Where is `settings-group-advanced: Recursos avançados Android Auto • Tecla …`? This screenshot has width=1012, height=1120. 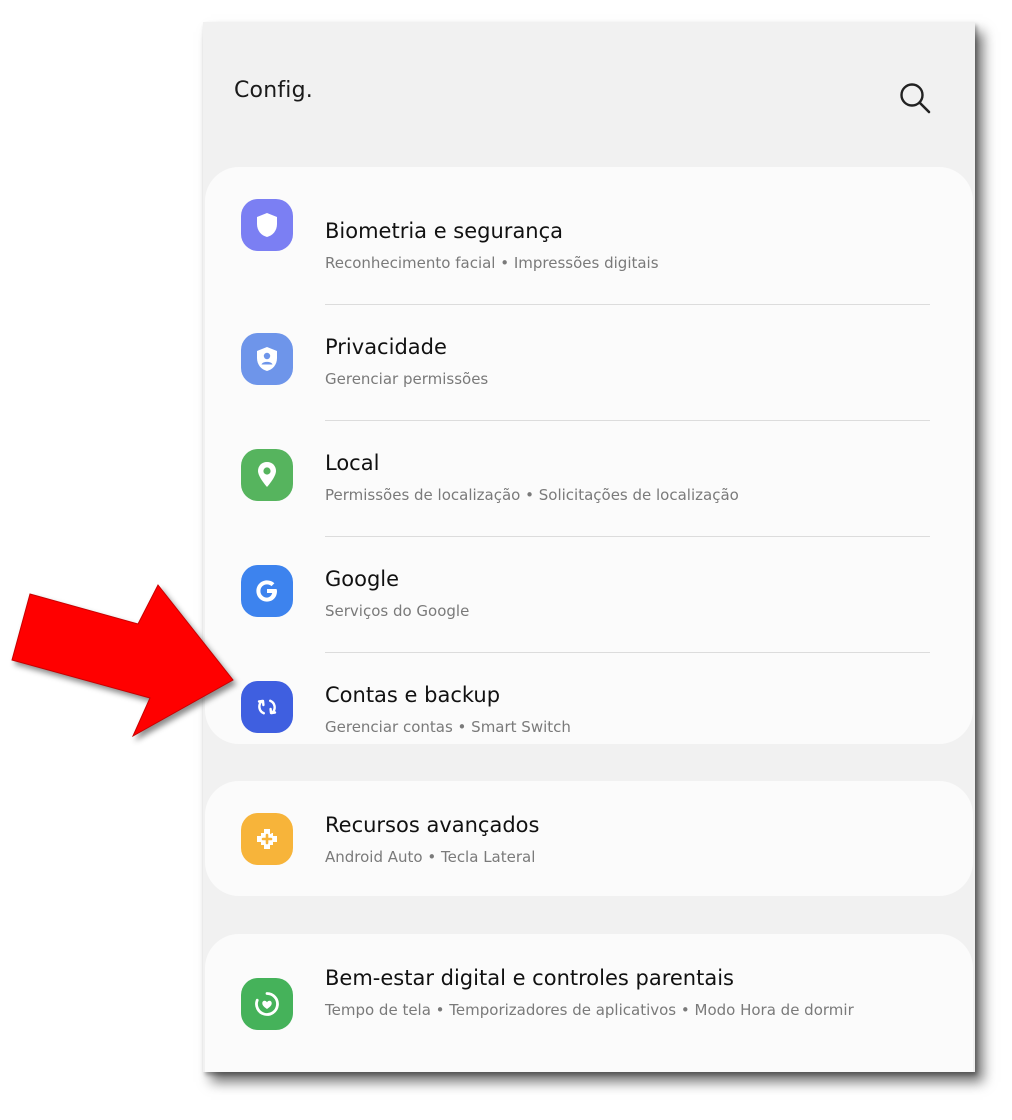 settings-group-advanced: Recursos avançados Android Auto • Tecla … is located at coordinates (589, 838).